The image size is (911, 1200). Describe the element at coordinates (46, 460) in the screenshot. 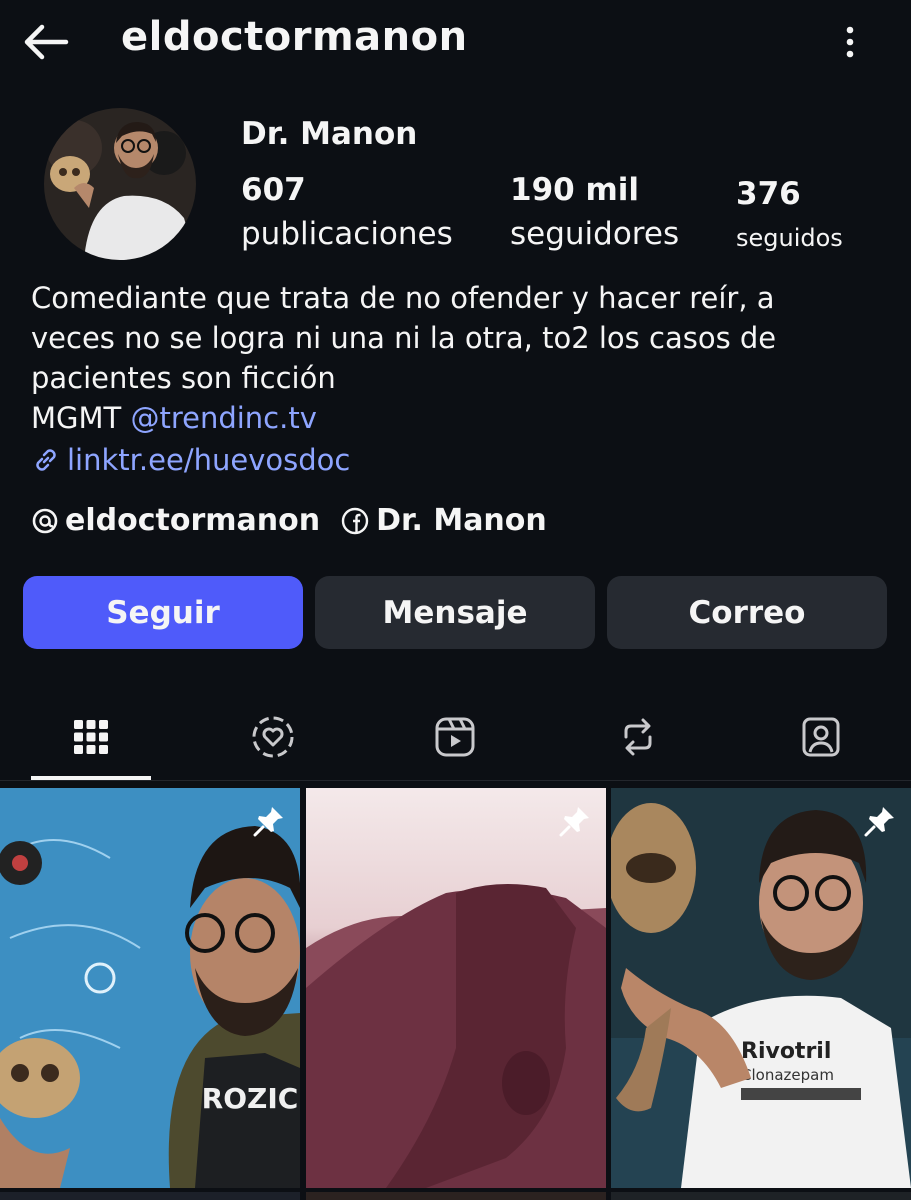

I see `link-icon` at that location.